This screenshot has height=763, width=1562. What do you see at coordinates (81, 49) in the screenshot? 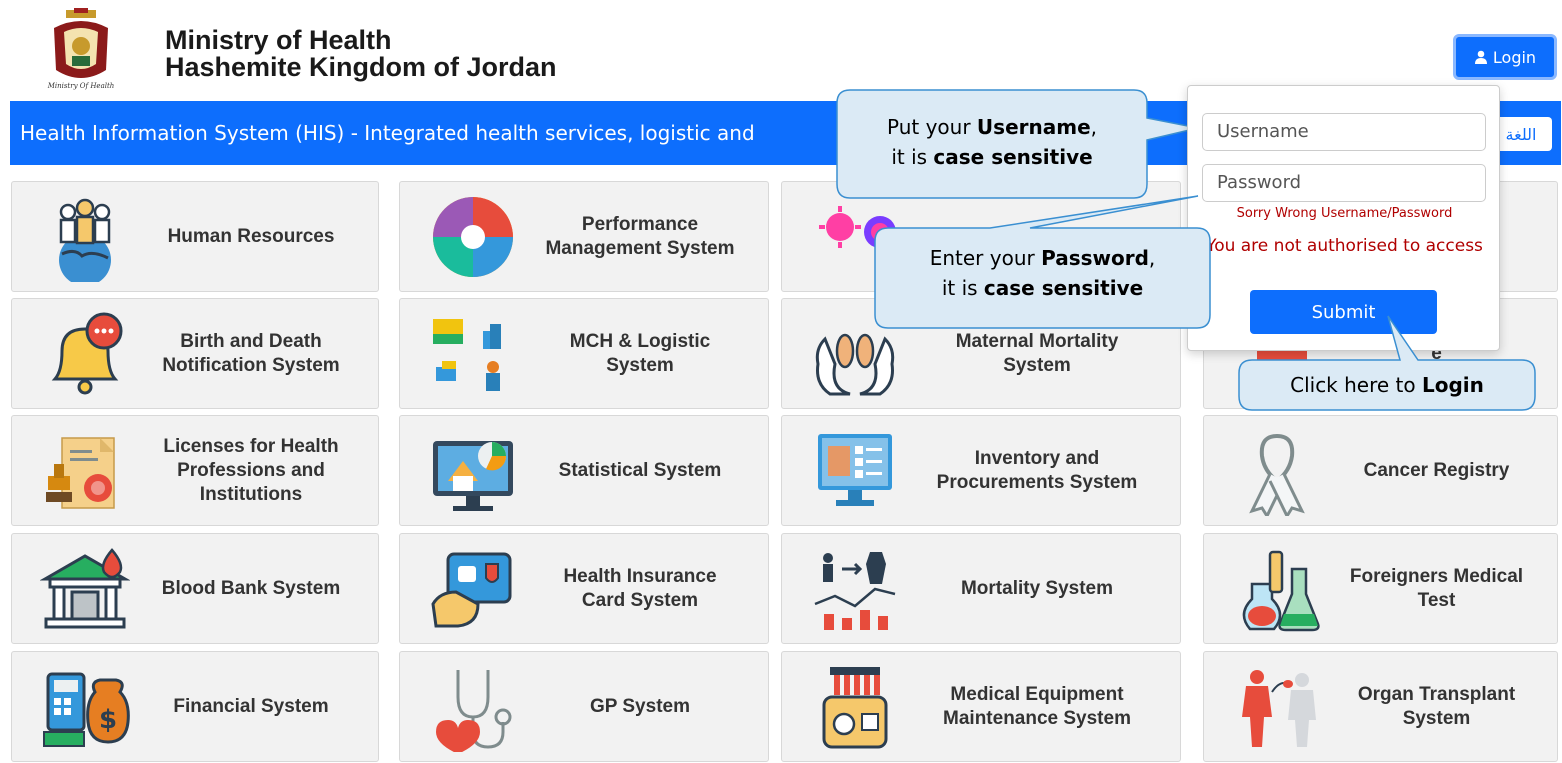
I see `ministry-logo-icon: Ministry Of Health` at bounding box center [81, 49].